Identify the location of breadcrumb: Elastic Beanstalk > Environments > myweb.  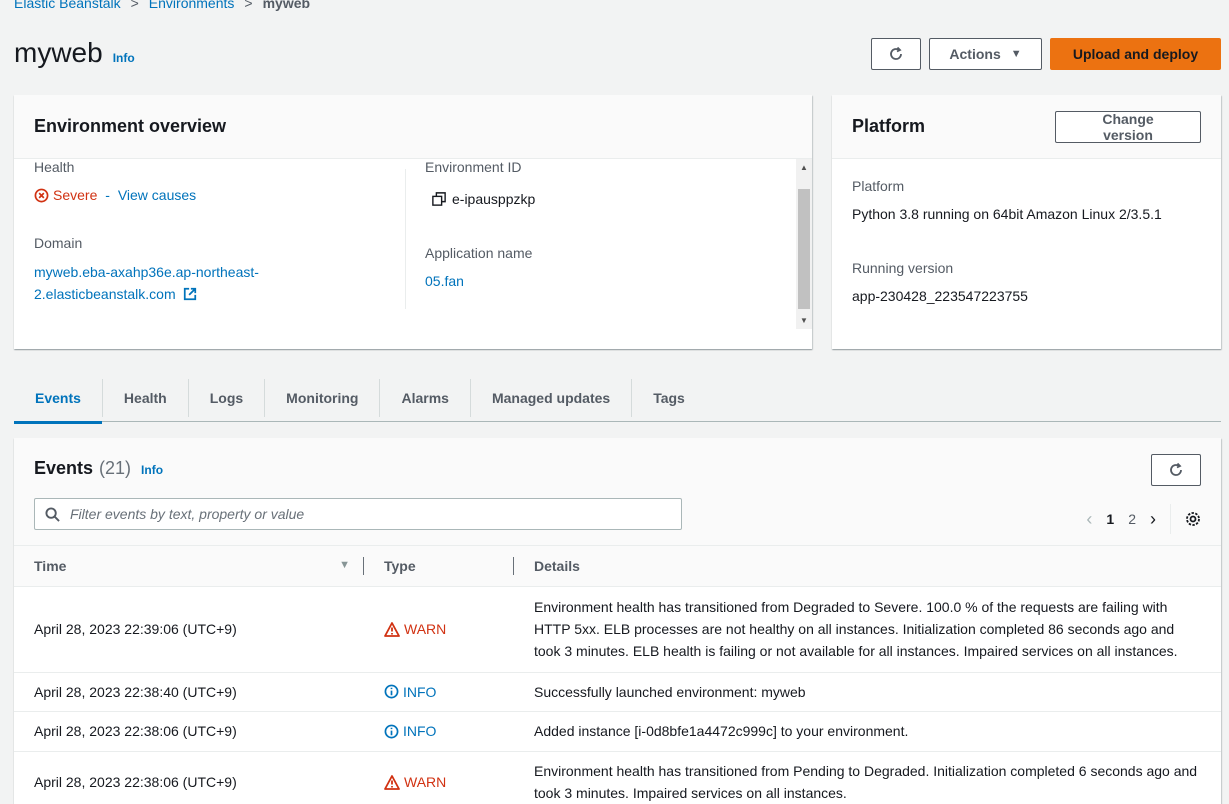
(162, 5).